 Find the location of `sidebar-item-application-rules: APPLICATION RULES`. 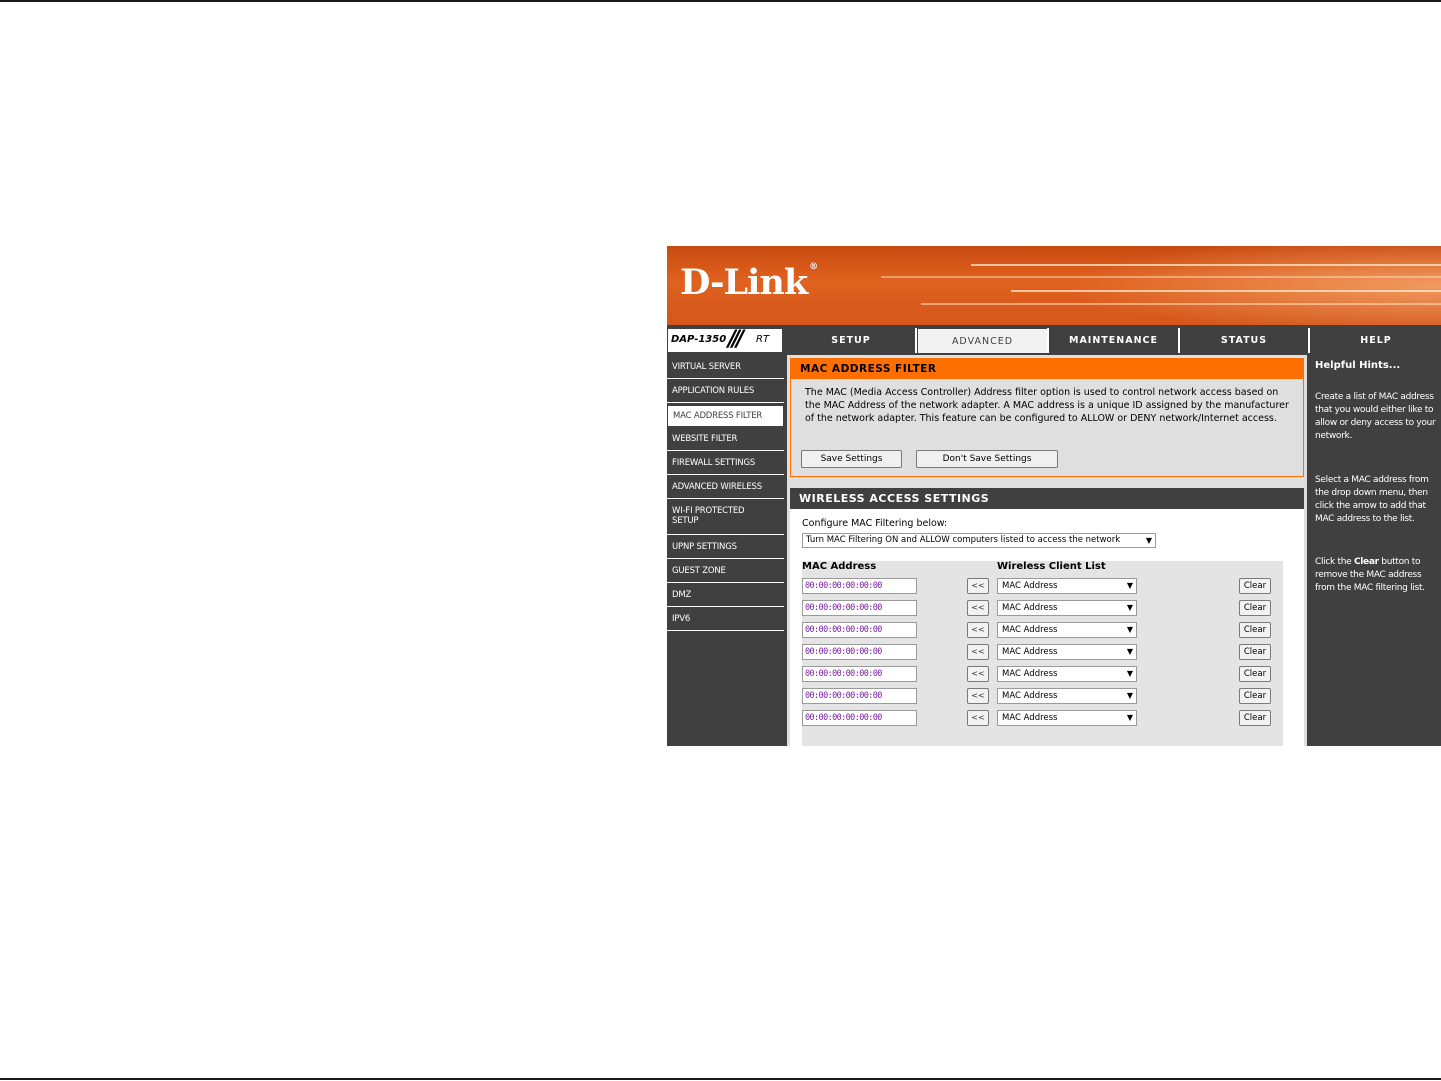

sidebar-item-application-rules: APPLICATION RULES is located at coordinates (725, 392).